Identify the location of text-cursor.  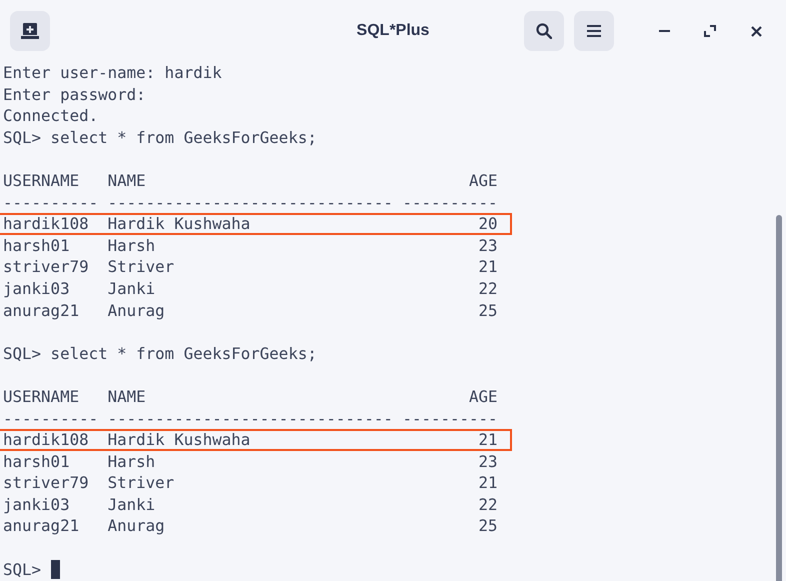
(55, 569).